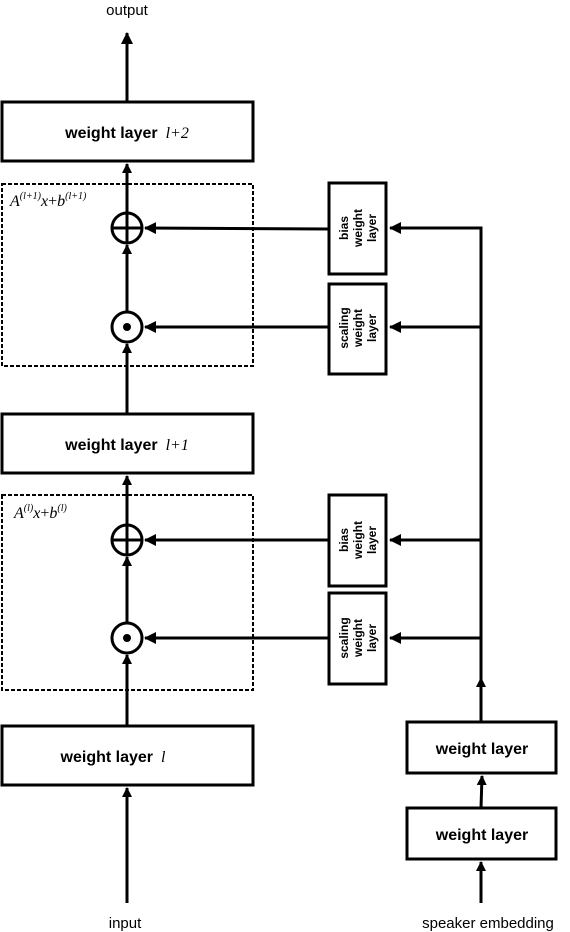 The height and width of the screenshot is (932, 570). I want to click on weight-layer-l-plus-2: weight layer l+2, so click(127, 131).